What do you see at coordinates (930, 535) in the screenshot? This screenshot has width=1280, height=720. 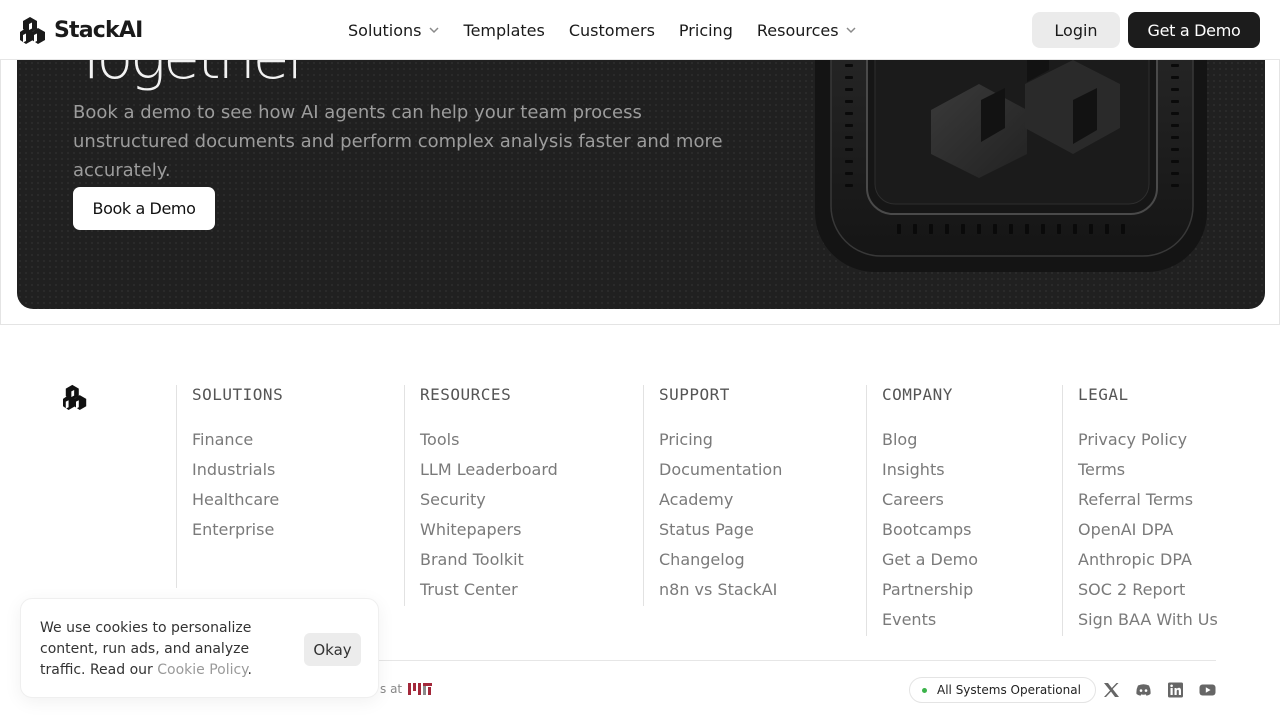 I see `footer-link-bootcamps: Bootcamps` at bounding box center [930, 535].